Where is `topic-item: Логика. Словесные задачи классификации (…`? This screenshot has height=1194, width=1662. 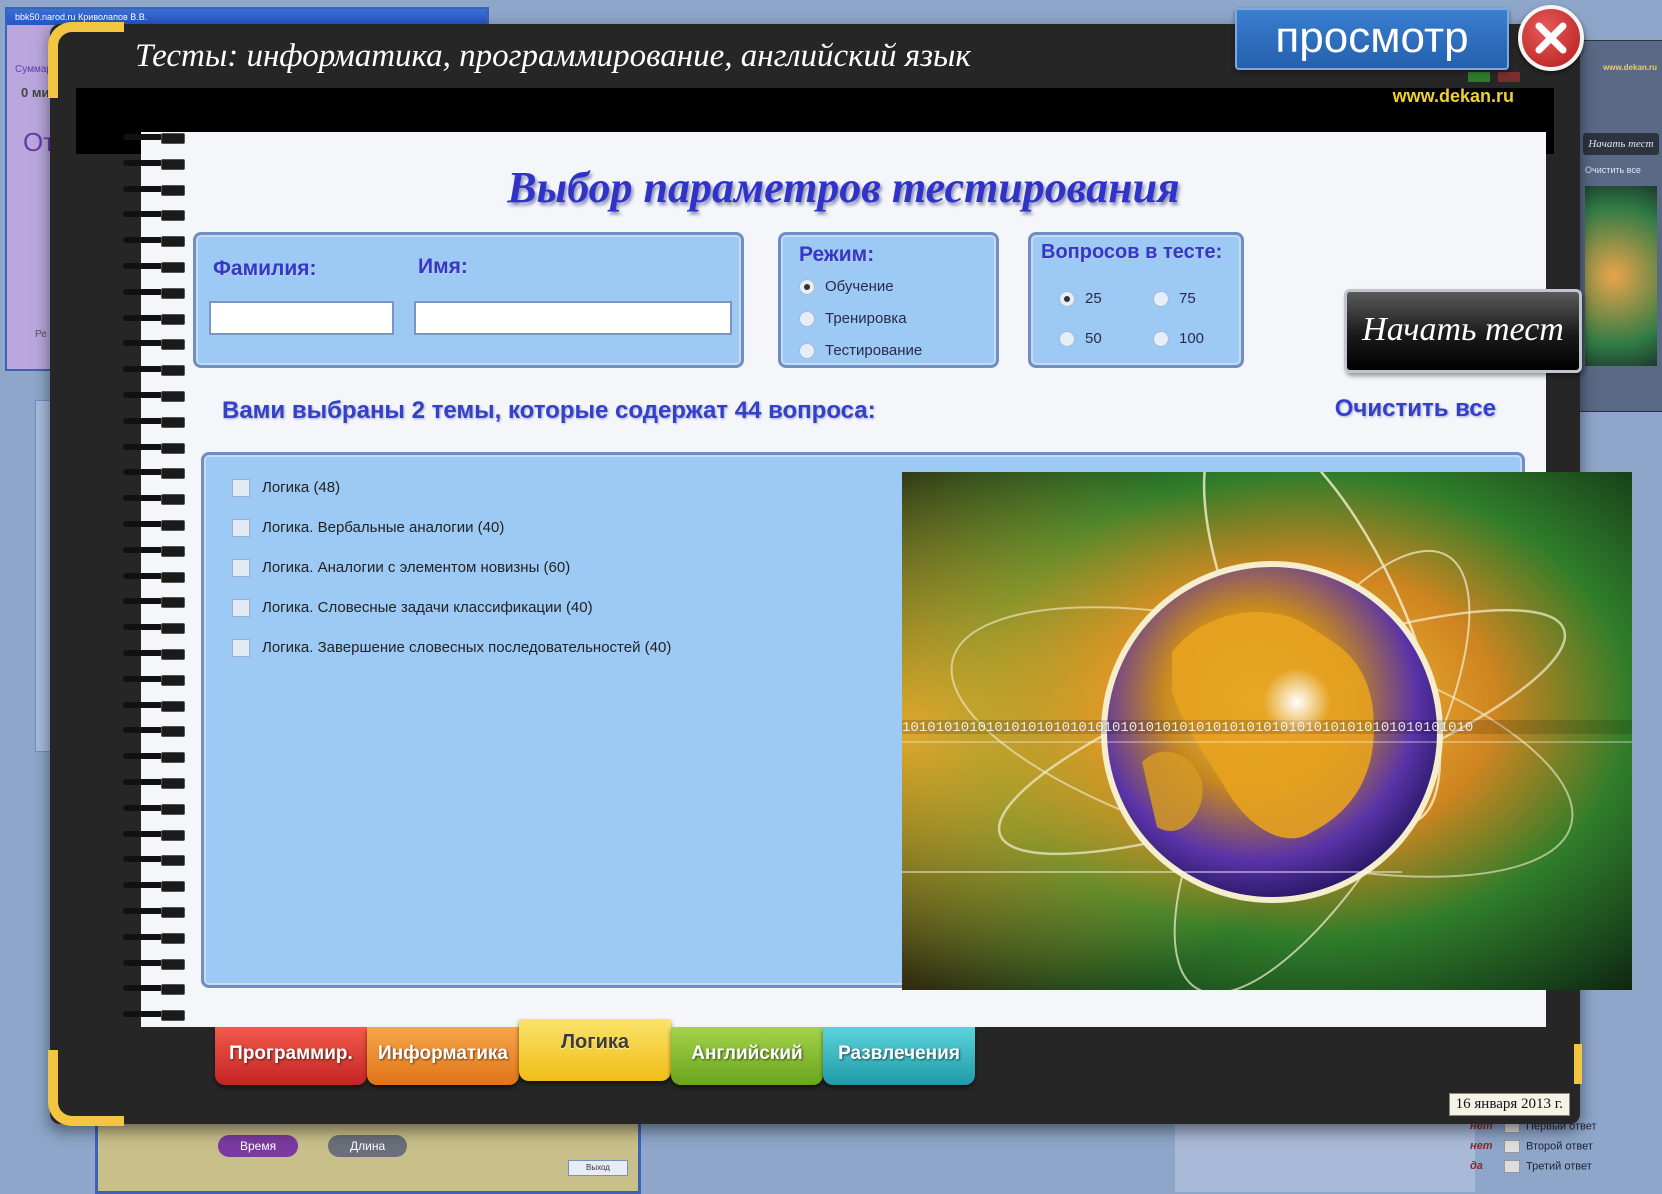 topic-item: Логика. Словесные задачи классификации (… is located at coordinates (412, 608).